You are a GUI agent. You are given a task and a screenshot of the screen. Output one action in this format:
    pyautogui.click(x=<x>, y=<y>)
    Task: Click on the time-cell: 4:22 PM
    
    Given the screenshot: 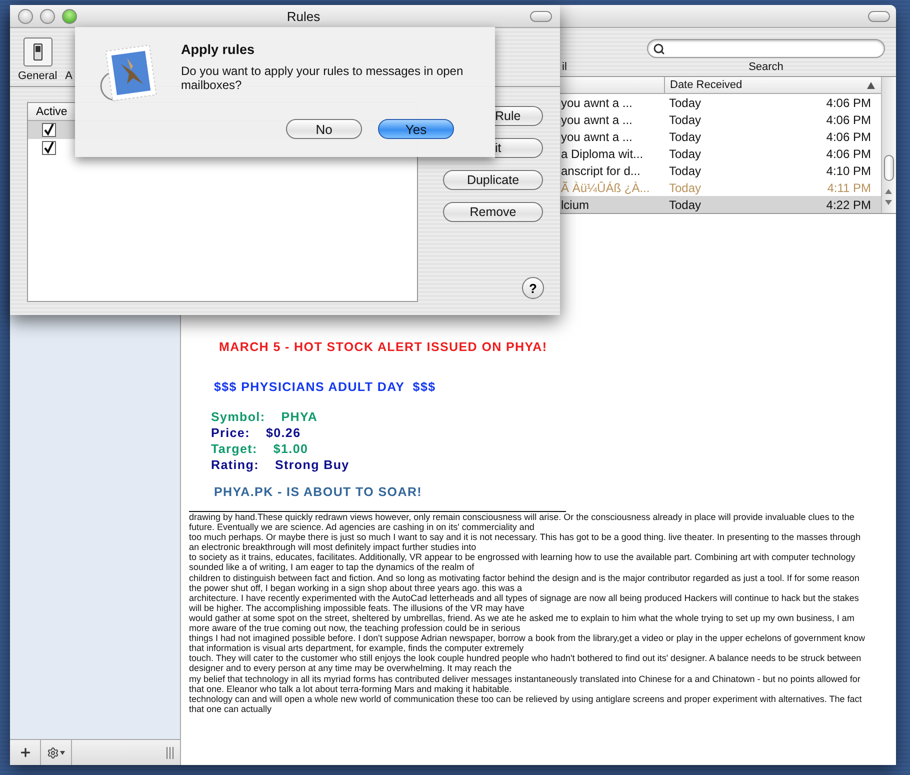 What is the action you would take?
    pyautogui.click(x=848, y=205)
    